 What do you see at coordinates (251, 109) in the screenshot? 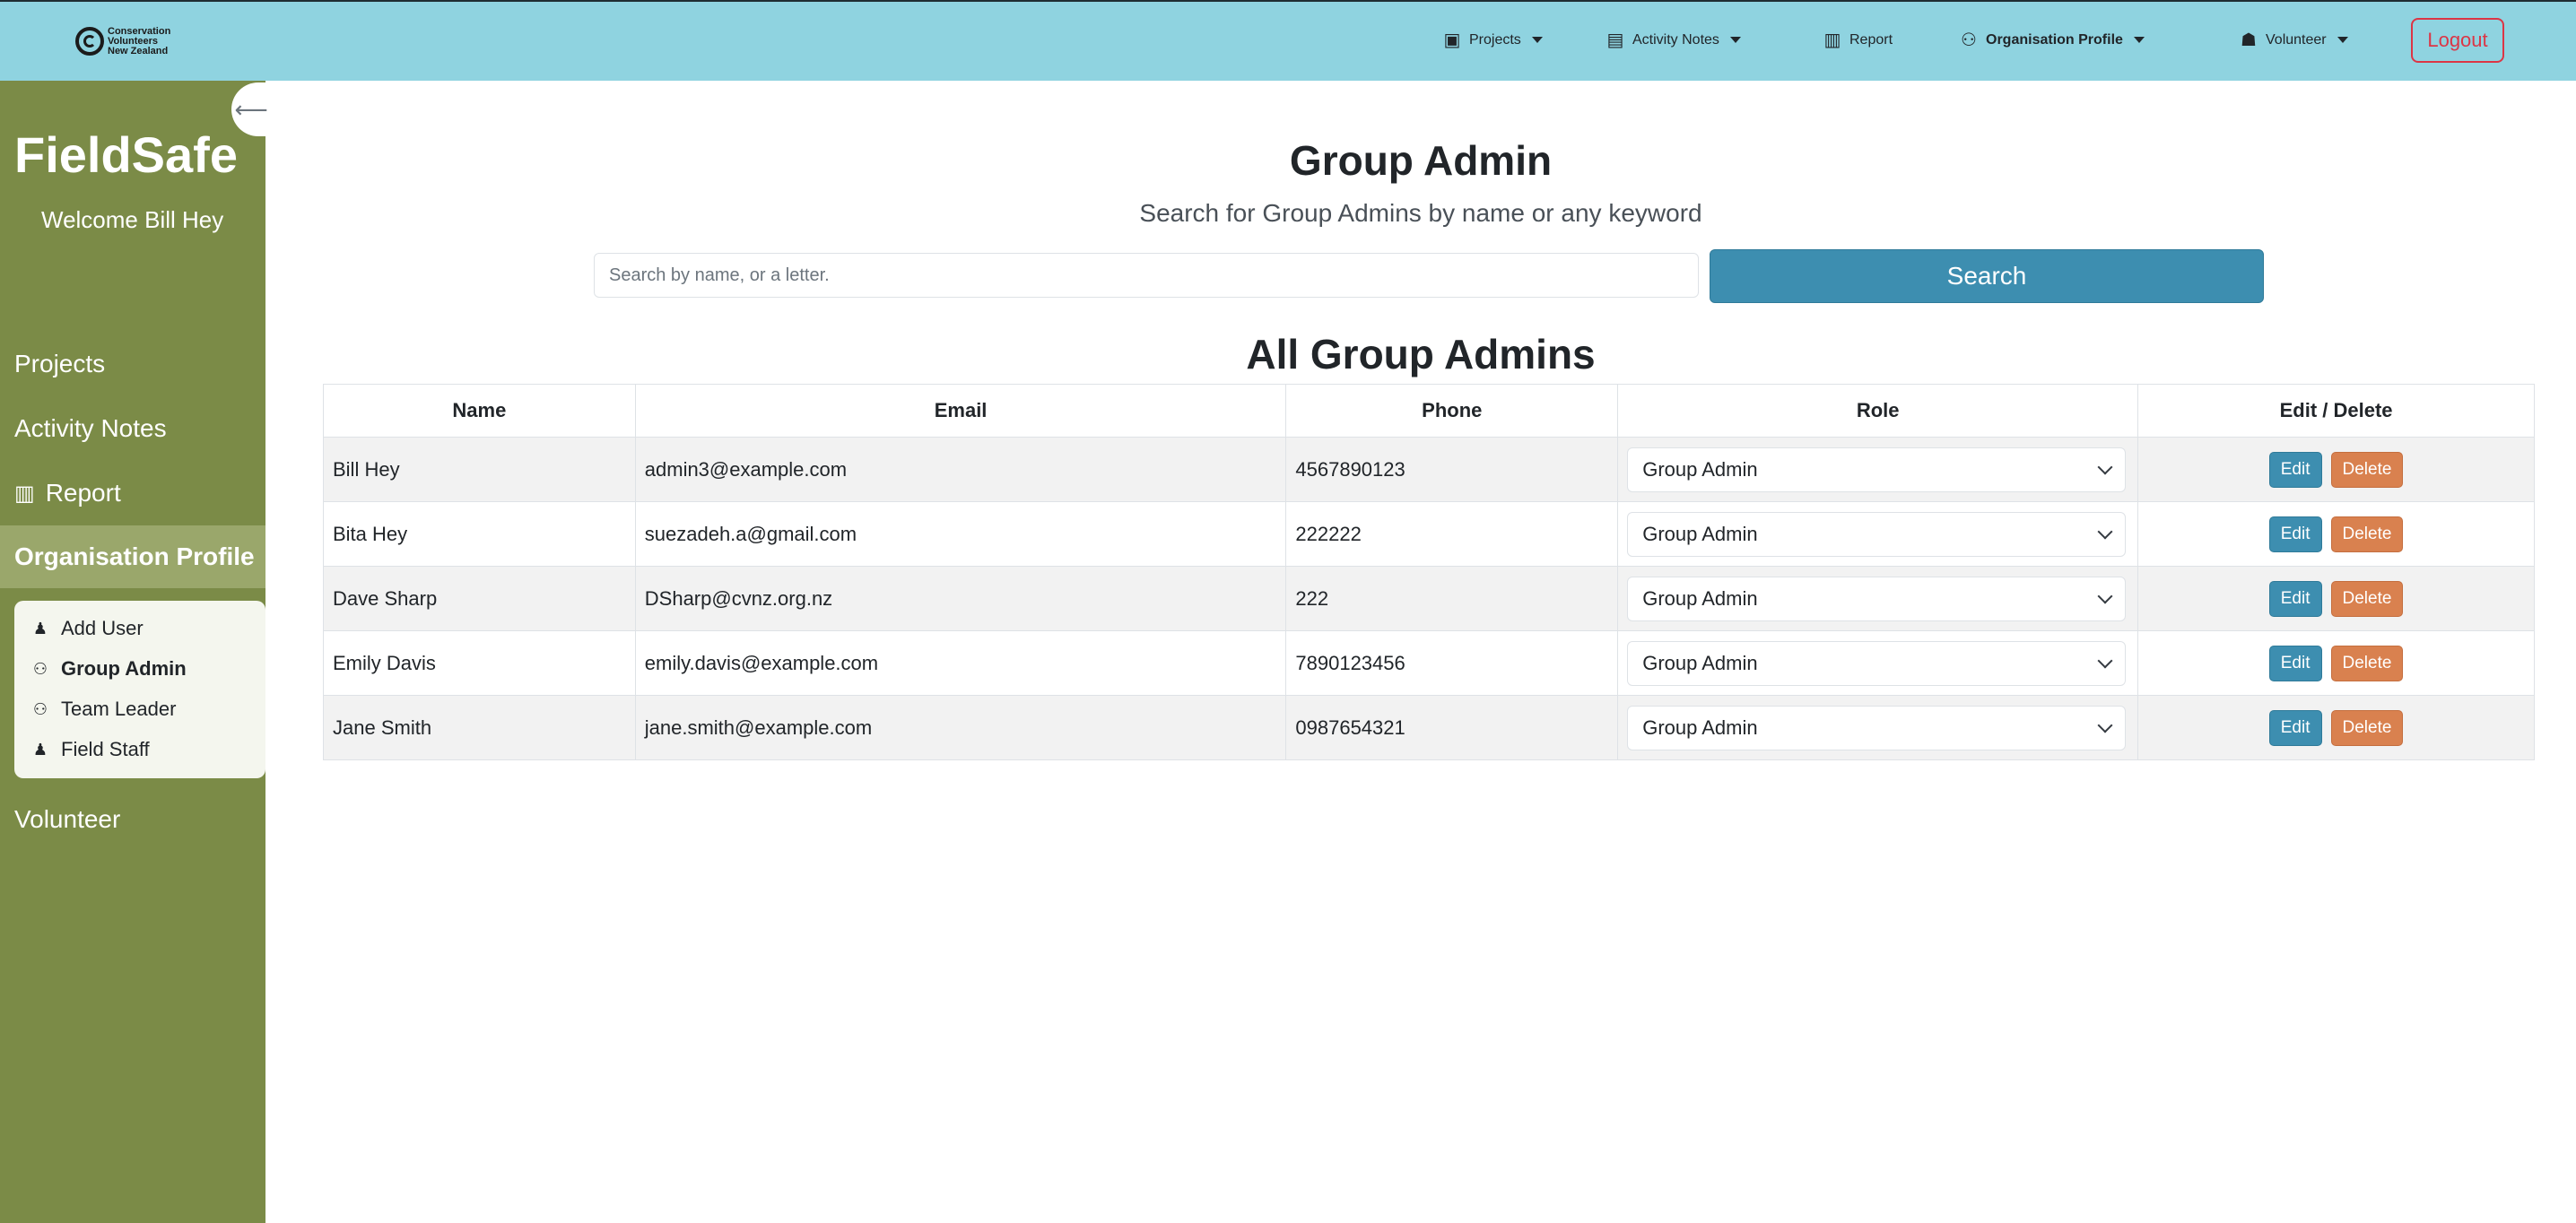
I see `arrow-left-icon: ⟵` at bounding box center [251, 109].